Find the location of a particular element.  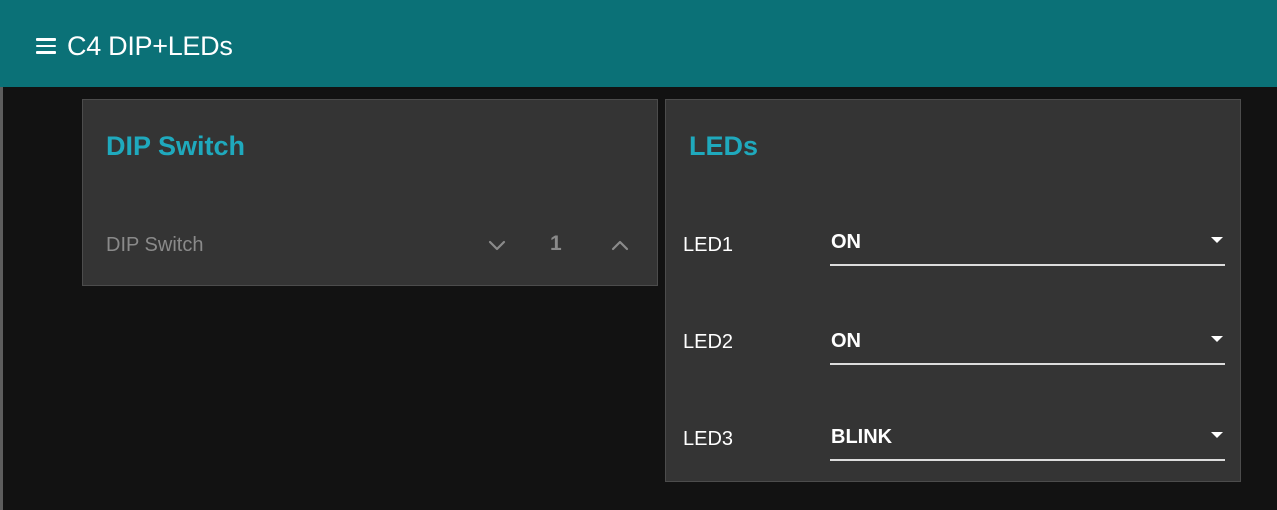

led1-label: LED1 is located at coordinates (708, 245).